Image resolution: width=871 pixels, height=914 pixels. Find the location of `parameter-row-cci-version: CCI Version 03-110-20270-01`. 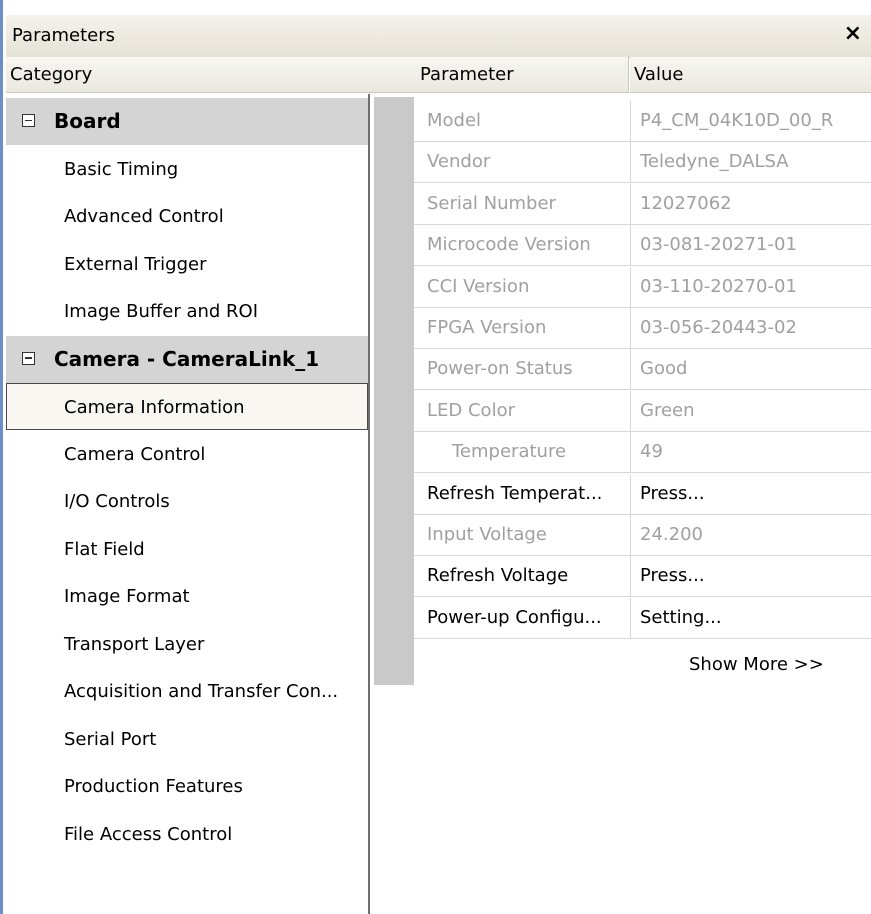

parameter-row-cci-version: CCI Version 03-110-20270-01 is located at coordinates (642, 287).